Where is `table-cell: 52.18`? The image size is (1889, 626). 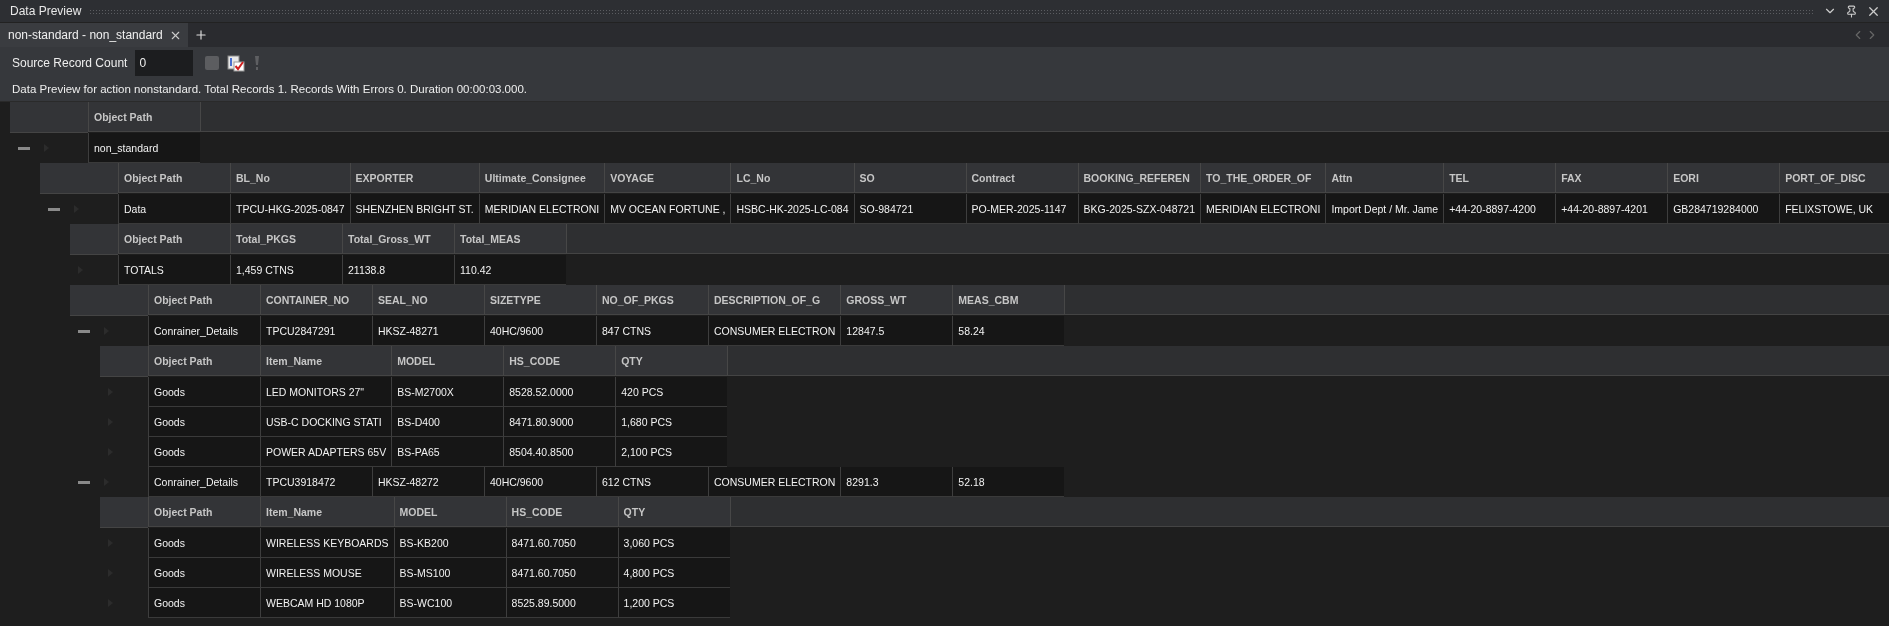 table-cell: 52.18 is located at coordinates (1008, 482).